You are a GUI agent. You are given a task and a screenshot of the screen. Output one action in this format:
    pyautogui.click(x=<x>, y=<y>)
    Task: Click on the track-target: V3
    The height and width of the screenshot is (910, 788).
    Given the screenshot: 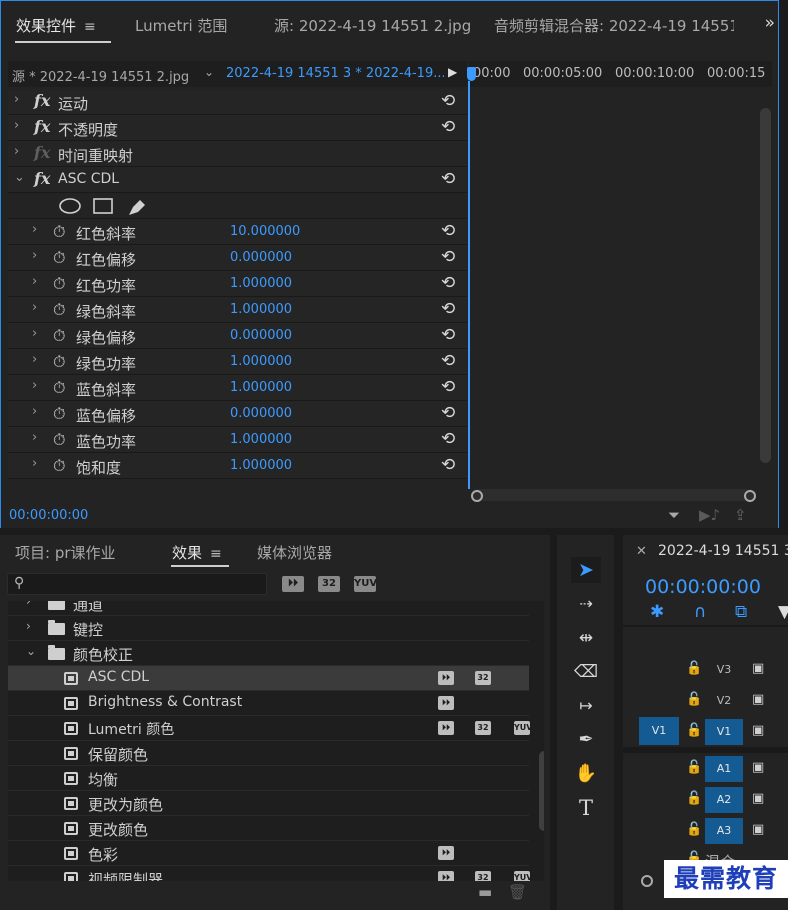 What is the action you would take?
    pyautogui.click(x=724, y=670)
    